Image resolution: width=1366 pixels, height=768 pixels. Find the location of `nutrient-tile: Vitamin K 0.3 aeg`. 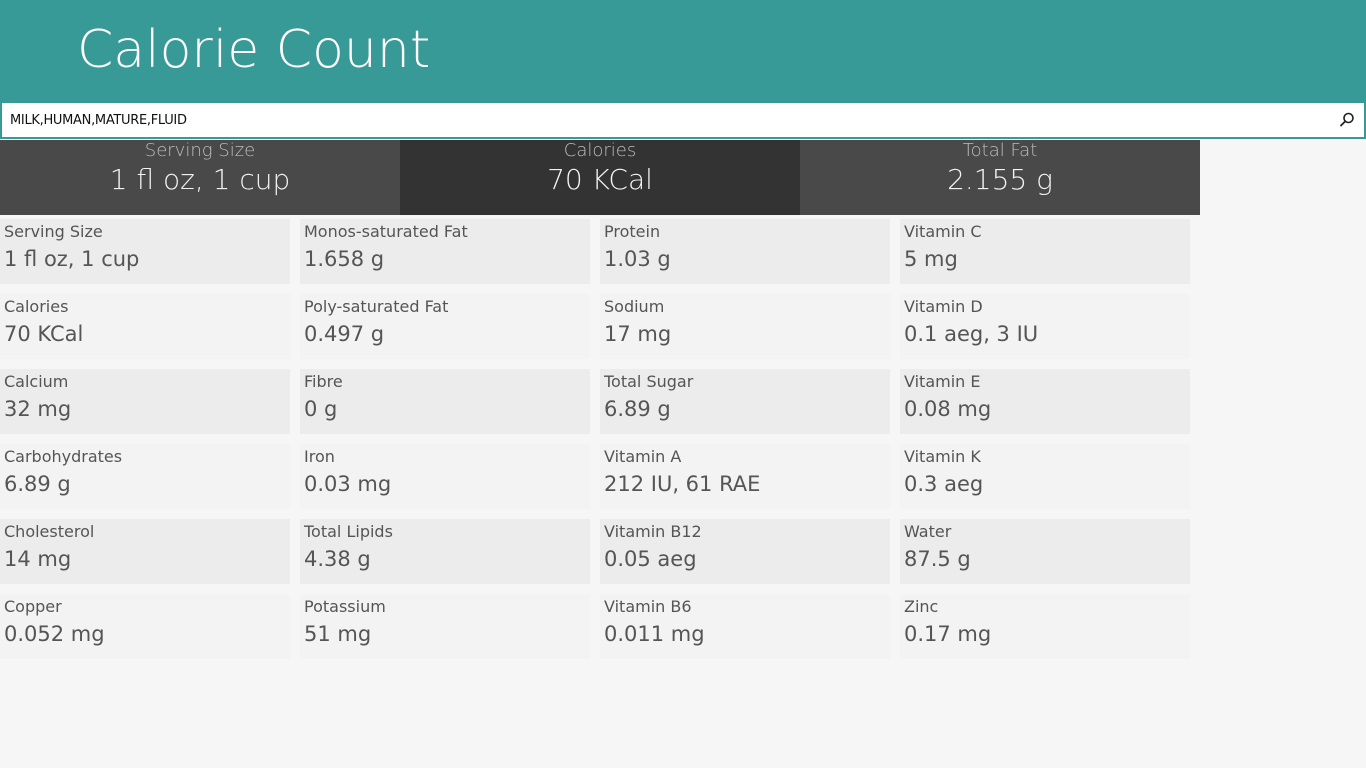

nutrient-tile: Vitamin K 0.3 aeg is located at coordinates (1045, 476).